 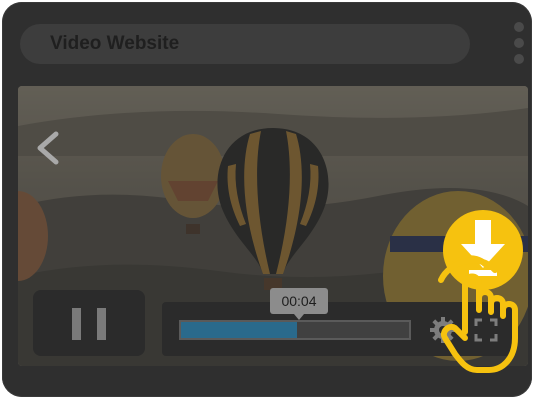 I want to click on progress-bar, so click(x=295, y=330).